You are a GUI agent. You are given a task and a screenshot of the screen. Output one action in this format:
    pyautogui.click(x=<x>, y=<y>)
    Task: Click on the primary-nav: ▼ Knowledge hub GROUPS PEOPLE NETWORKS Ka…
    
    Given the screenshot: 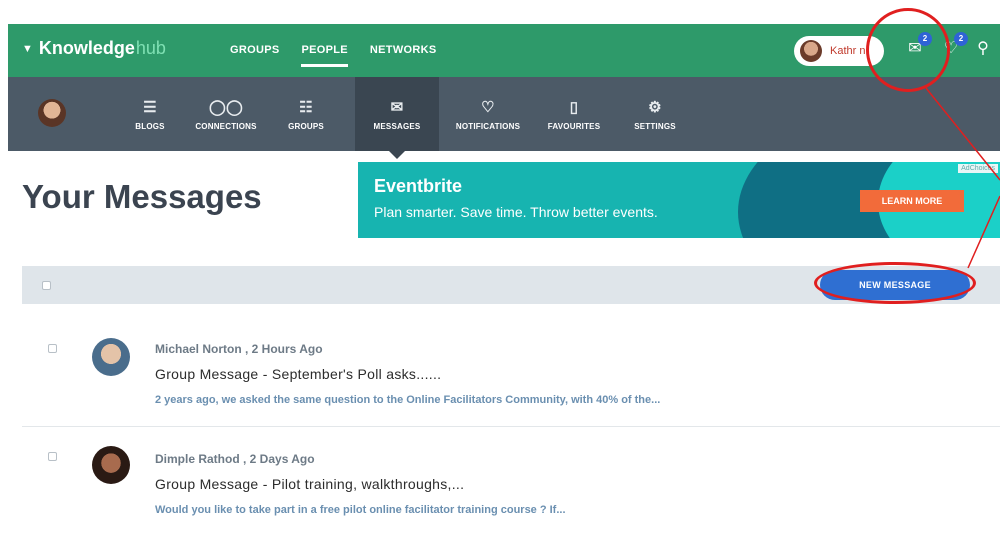 What is the action you would take?
    pyautogui.click(x=504, y=50)
    